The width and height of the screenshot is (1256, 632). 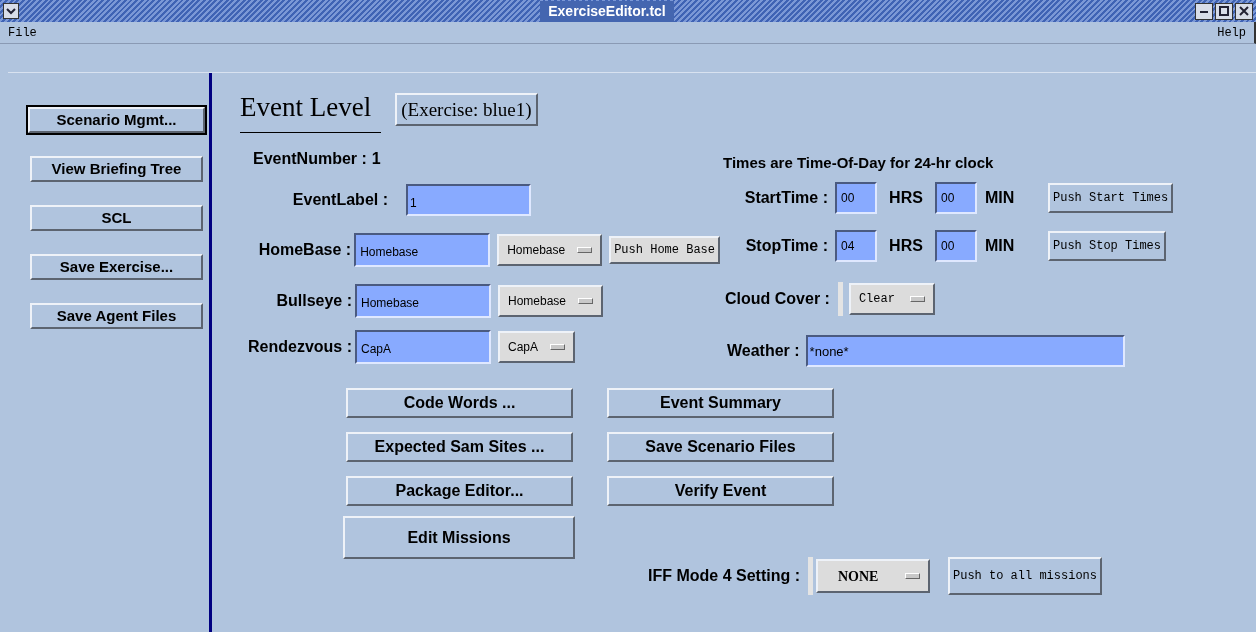 I want to click on minimize-icon, so click(x=1204, y=11).